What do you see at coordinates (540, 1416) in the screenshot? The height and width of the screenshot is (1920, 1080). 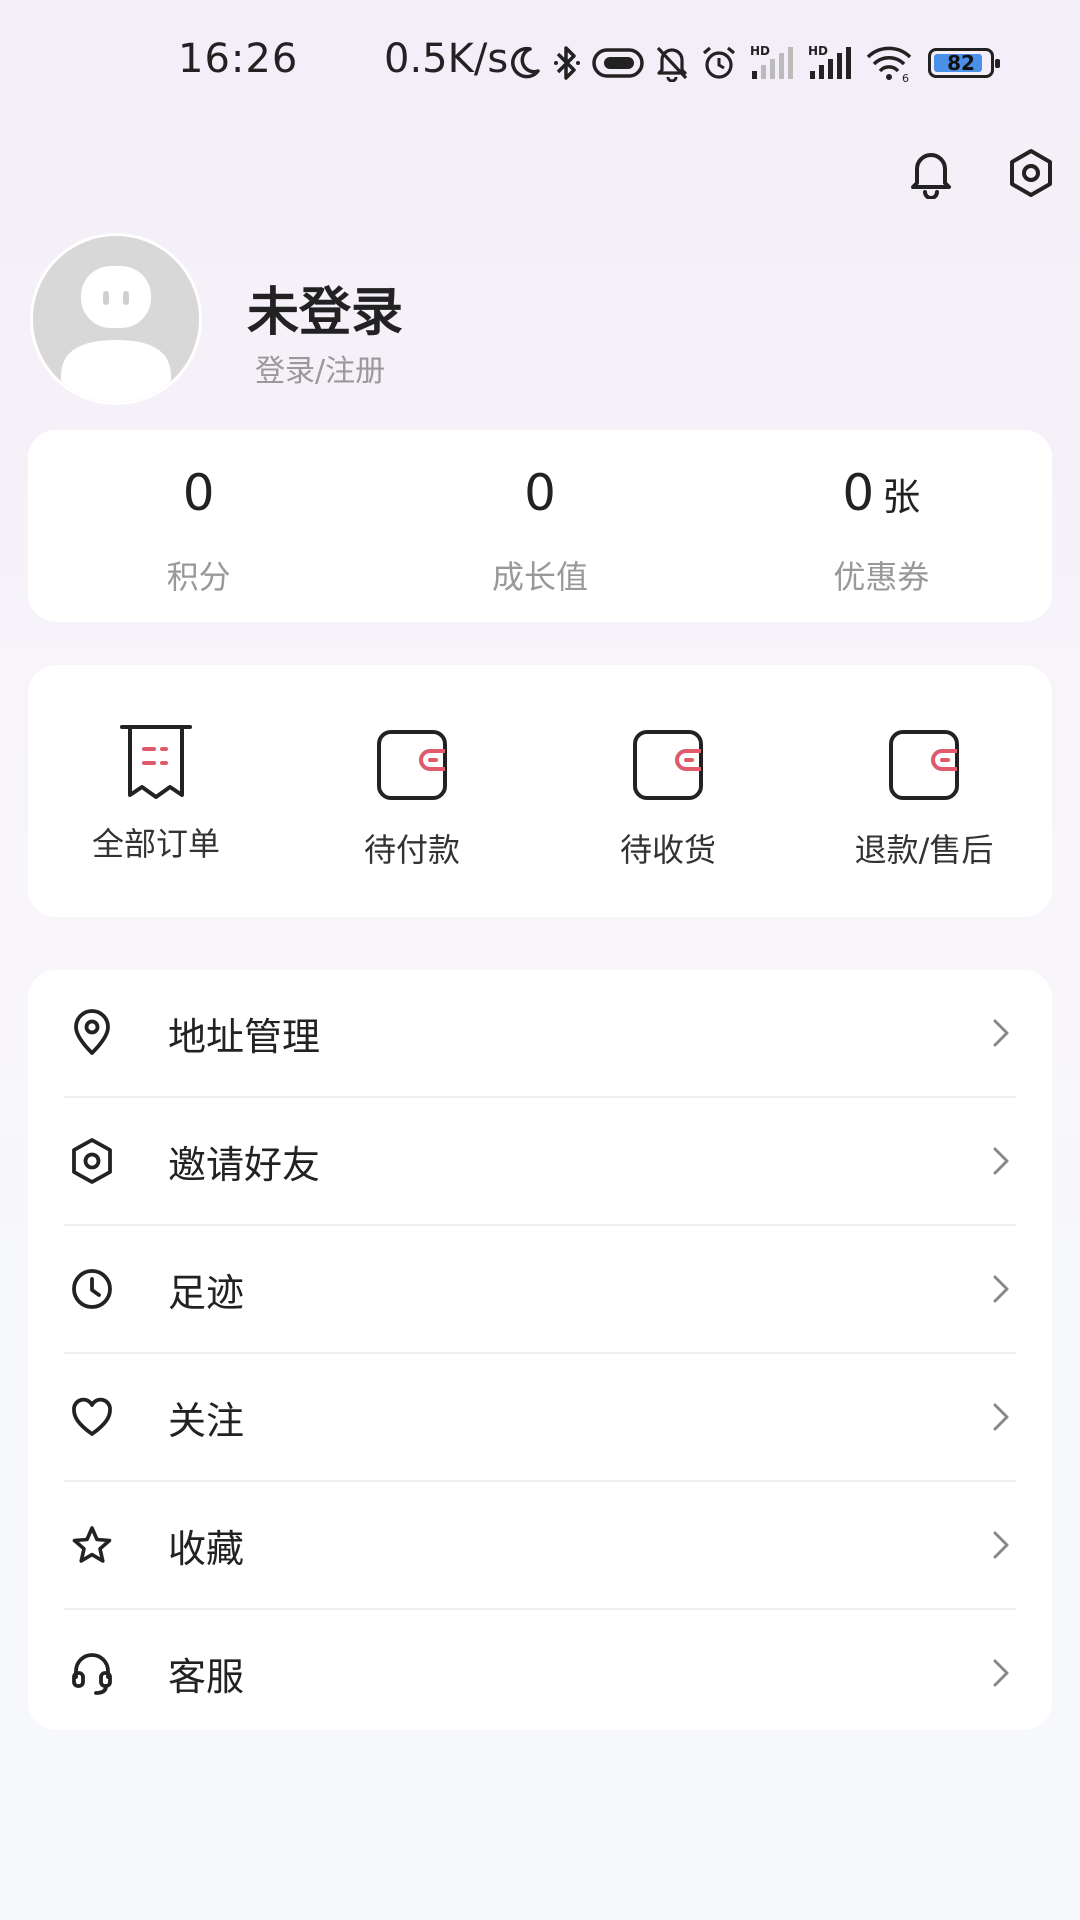 I see `menu-item-follow: 关注` at bounding box center [540, 1416].